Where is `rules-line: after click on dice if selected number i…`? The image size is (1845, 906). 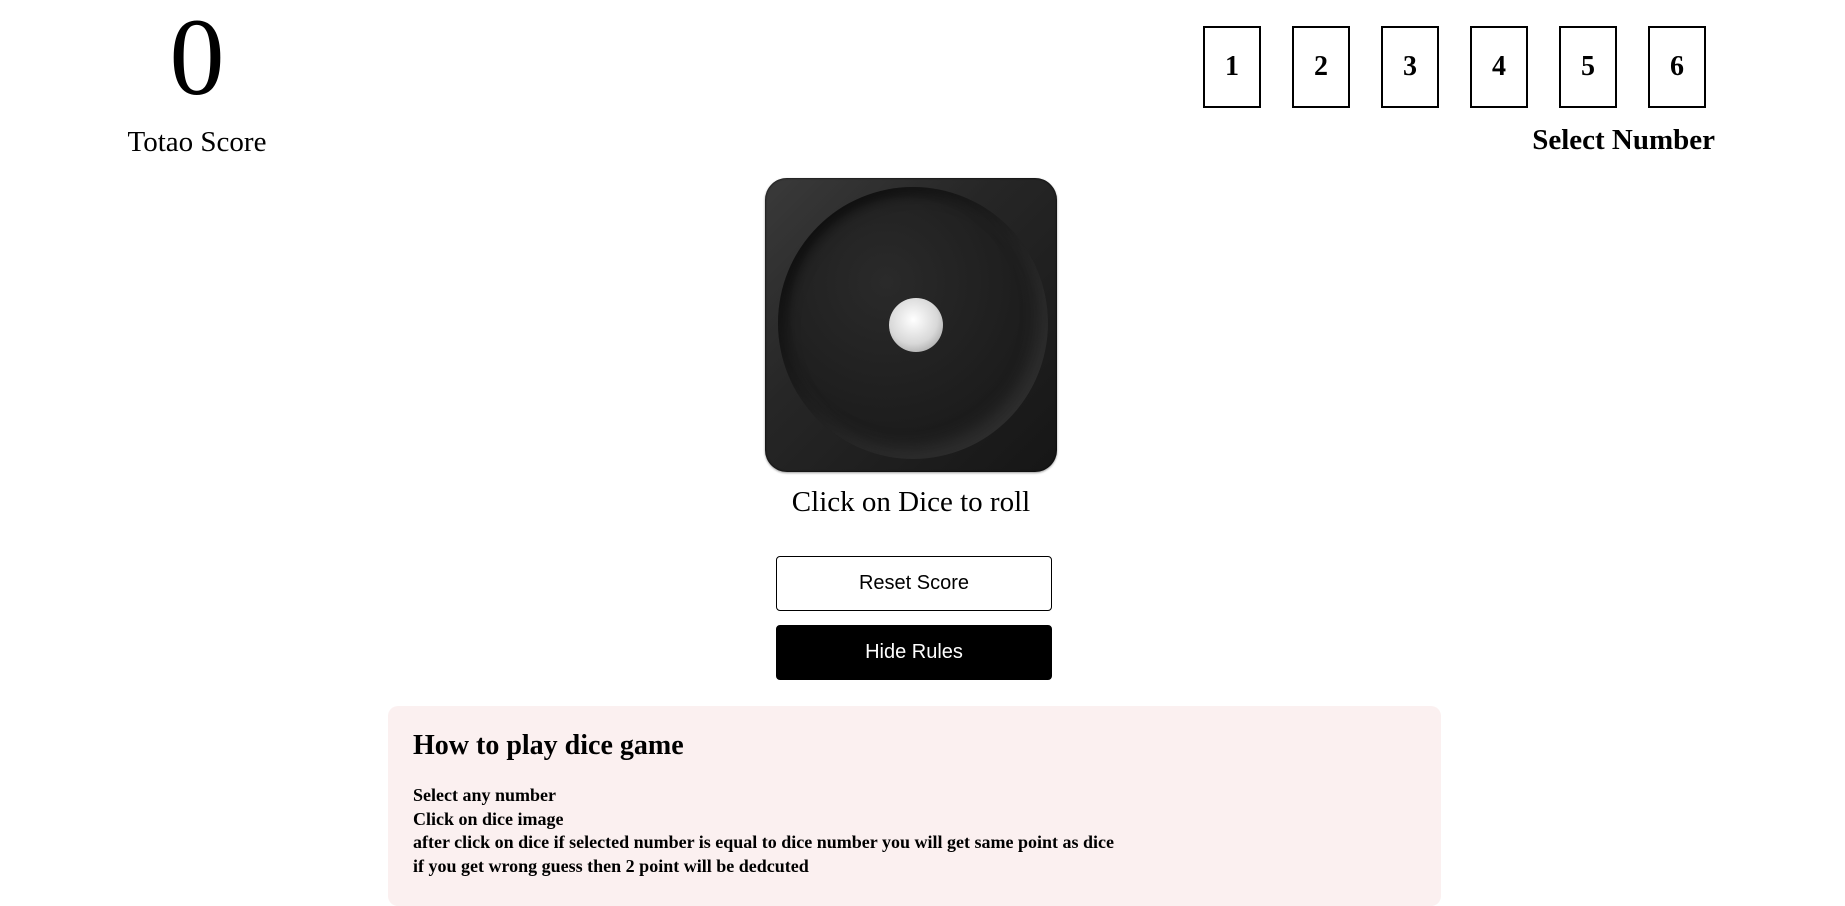
rules-line: after click on dice if selected number i… is located at coordinates (763, 842).